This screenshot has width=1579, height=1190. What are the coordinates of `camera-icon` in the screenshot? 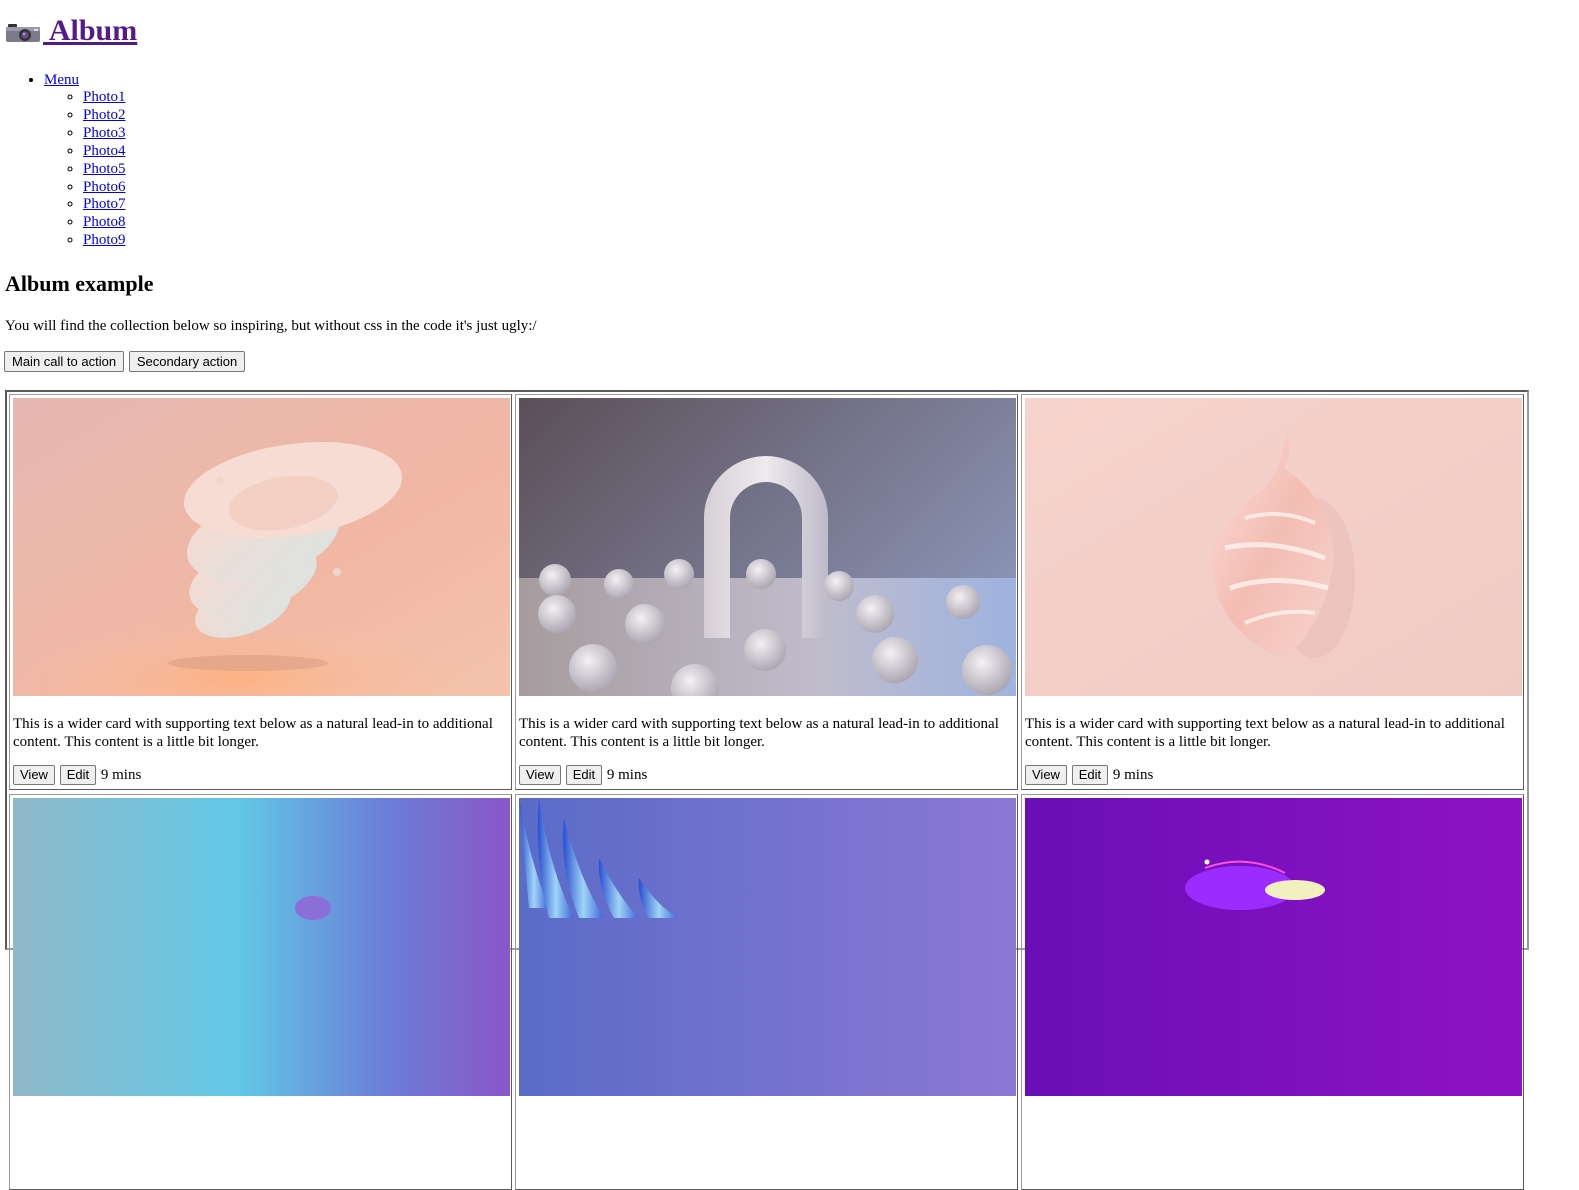 It's located at (24, 31).